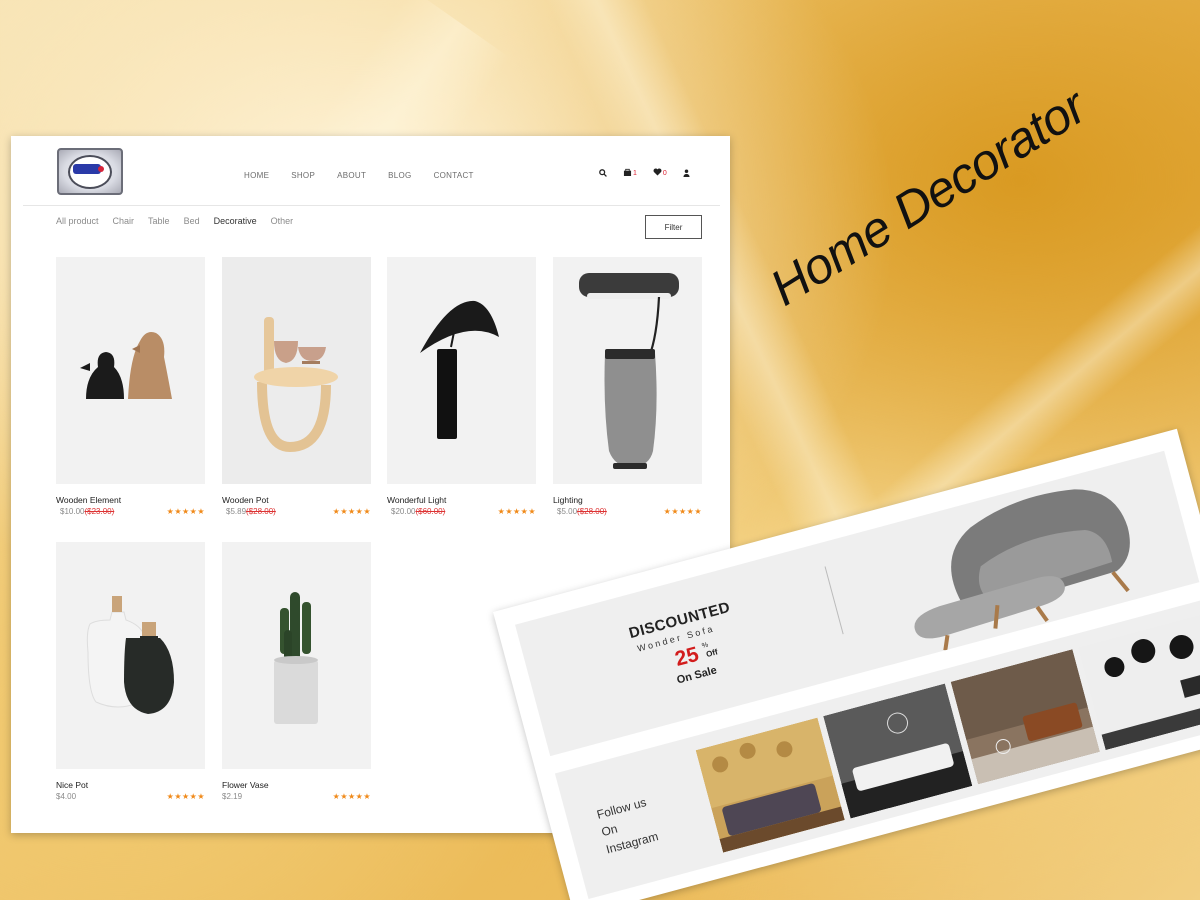 Image resolution: width=1200 pixels, height=900 pixels. What do you see at coordinates (232, 796) in the screenshot?
I see `product-price: $2.19` at bounding box center [232, 796].